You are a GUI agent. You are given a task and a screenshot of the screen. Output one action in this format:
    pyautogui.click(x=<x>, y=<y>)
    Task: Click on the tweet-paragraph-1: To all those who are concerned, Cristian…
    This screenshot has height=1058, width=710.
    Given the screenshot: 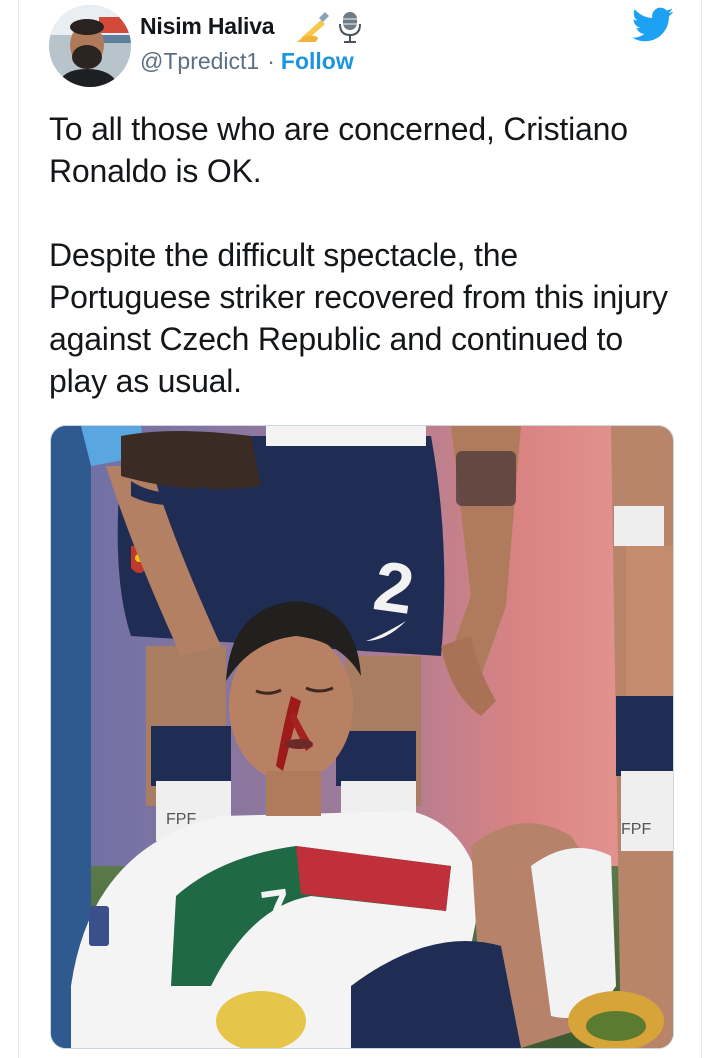 What is the action you would take?
    pyautogui.click(x=338, y=150)
    